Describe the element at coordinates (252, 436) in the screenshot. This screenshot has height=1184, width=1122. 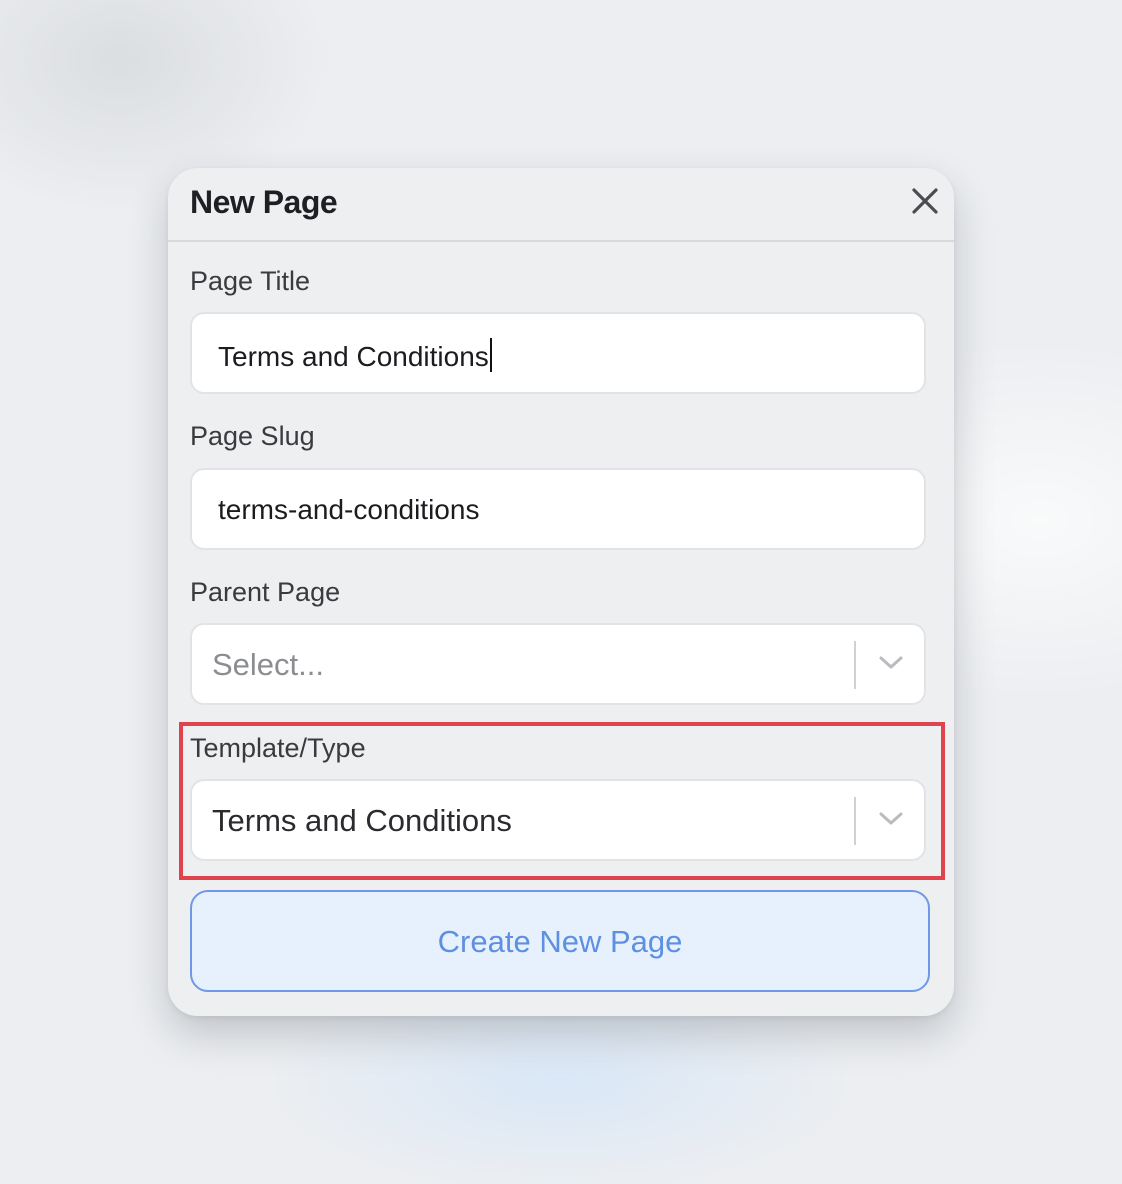
I see `page-slug-label: Page Slug` at that location.